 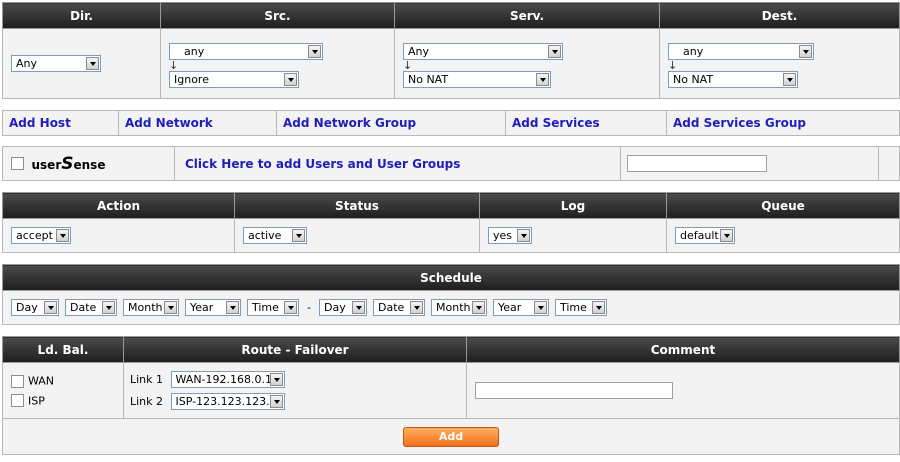 What do you see at coordinates (574, 390) in the screenshot?
I see `comment-input` at bounding box center [574, 390].